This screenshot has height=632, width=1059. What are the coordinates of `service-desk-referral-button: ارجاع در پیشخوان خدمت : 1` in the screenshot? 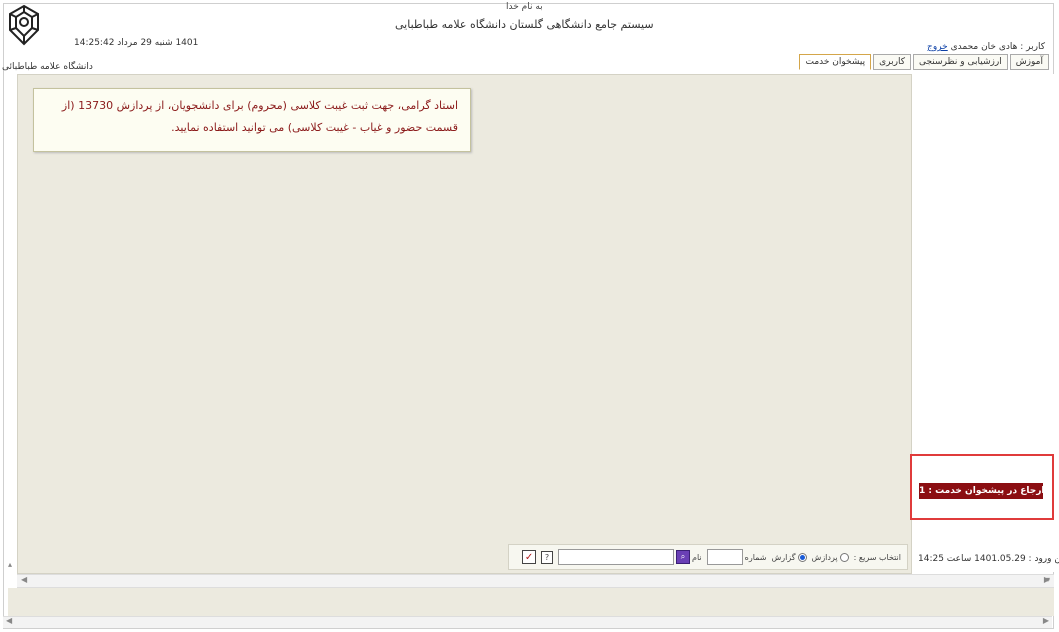 It's located at (981, 491).